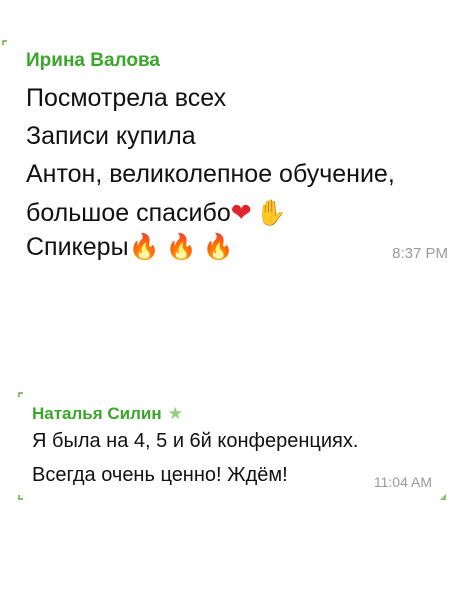  I want to click on folded-hands-emoji-icon: ✋, so click(271, 212).